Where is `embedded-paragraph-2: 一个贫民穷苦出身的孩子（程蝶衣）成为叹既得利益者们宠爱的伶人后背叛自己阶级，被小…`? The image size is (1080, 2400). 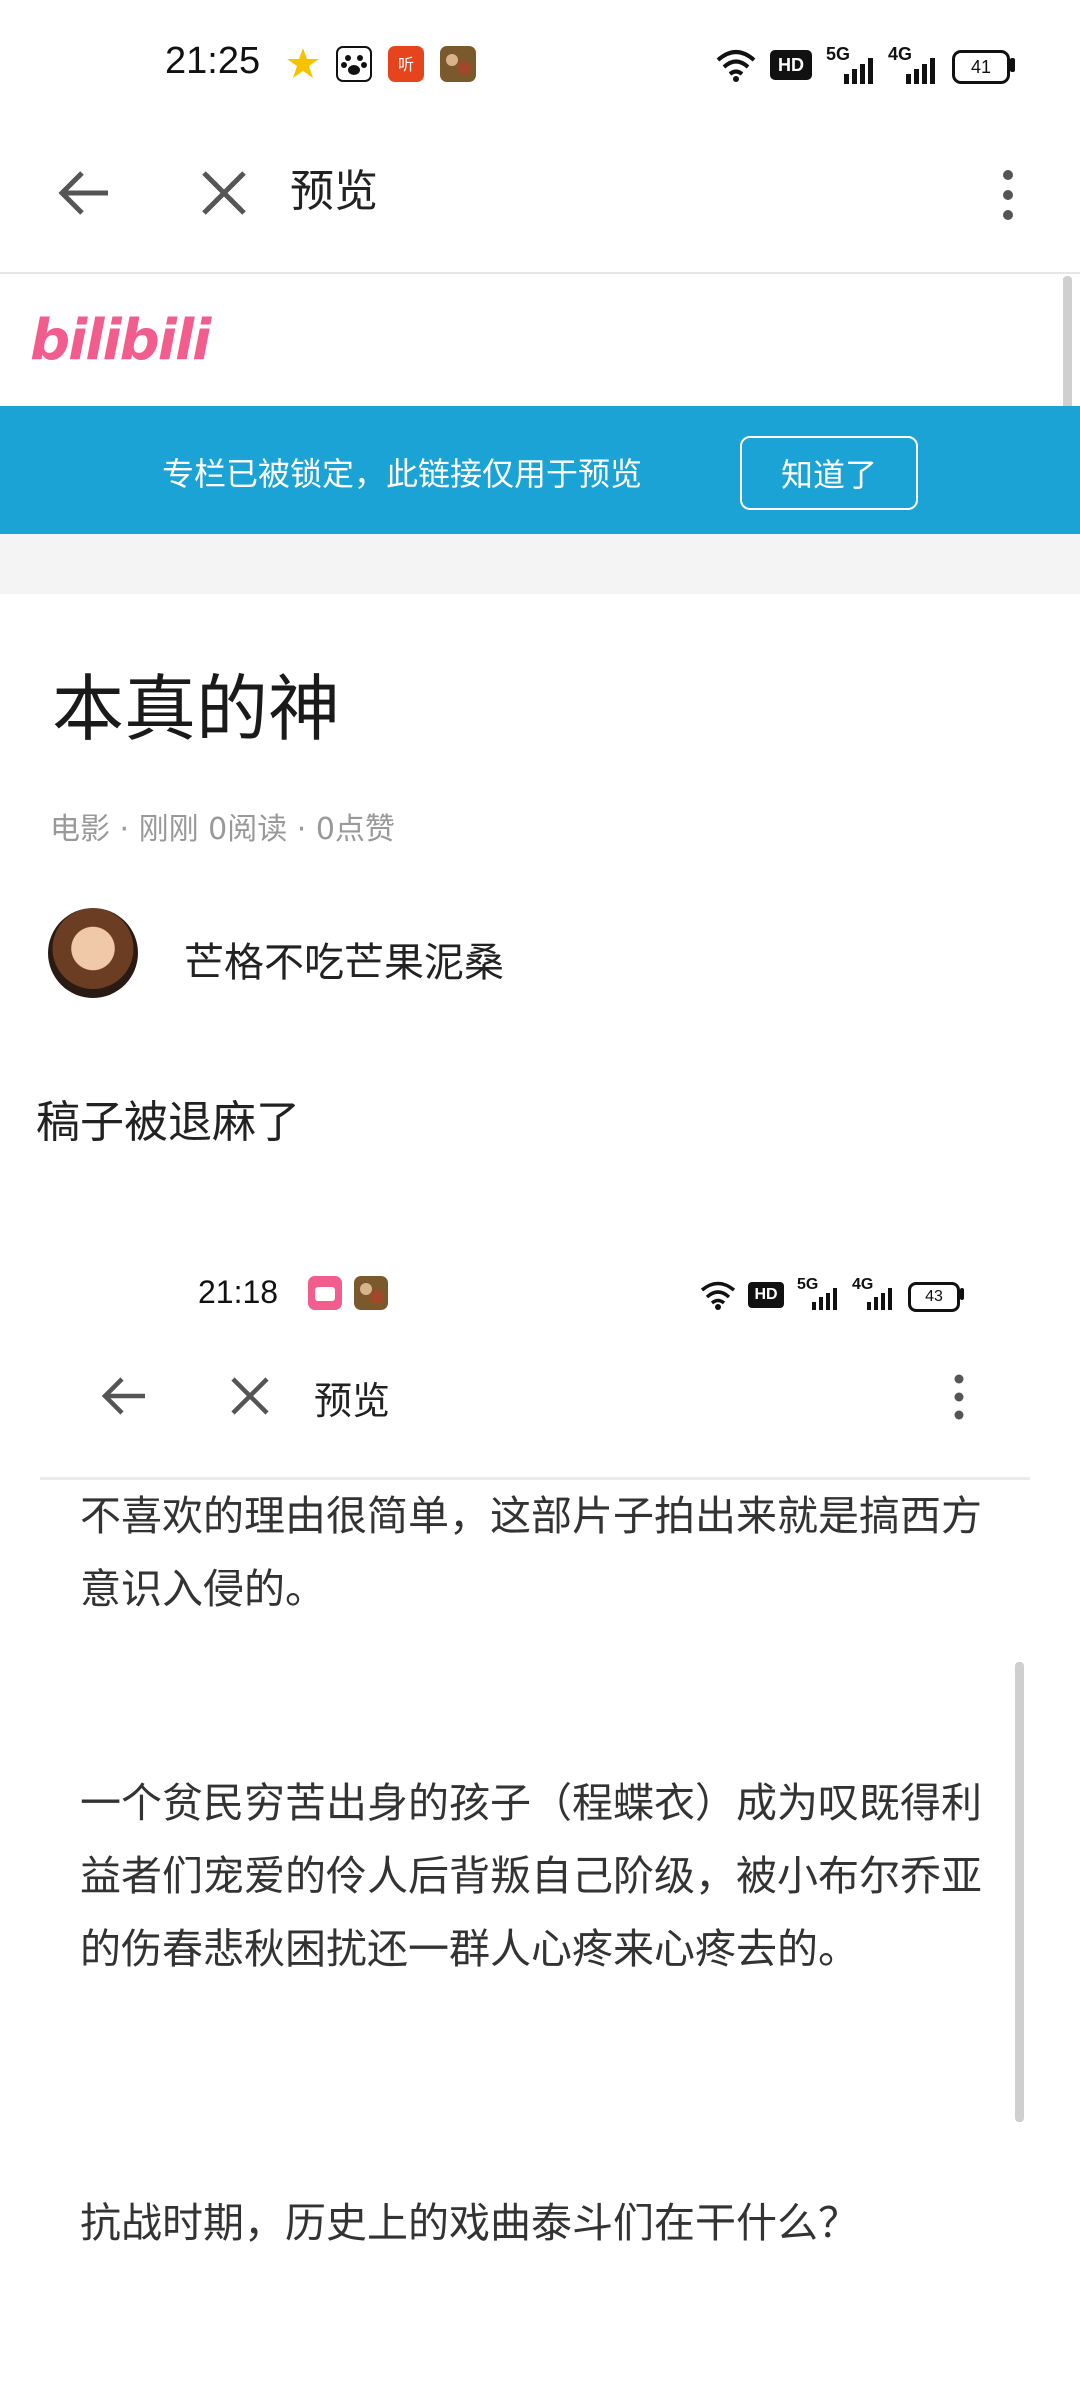 embedded-paragraph-2: 一个贫民穷苦出身的孩子（程蝶衣）成为叹既得利益者们宠爱的伶人后背叛自己阶级，被小… is located at coordinates (531, 1876).